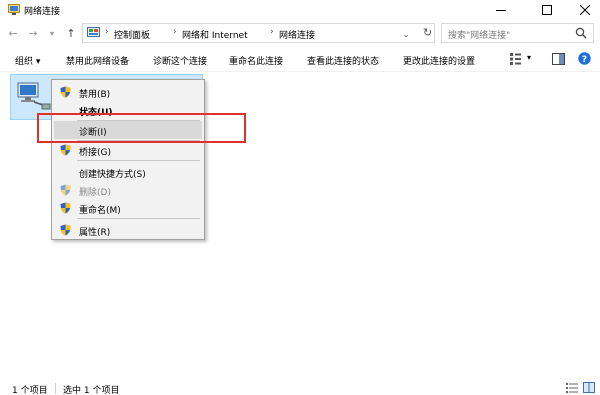 The width and height of the screenshot is (600, 395). I want to click on maximize-button, so click(547, 10).